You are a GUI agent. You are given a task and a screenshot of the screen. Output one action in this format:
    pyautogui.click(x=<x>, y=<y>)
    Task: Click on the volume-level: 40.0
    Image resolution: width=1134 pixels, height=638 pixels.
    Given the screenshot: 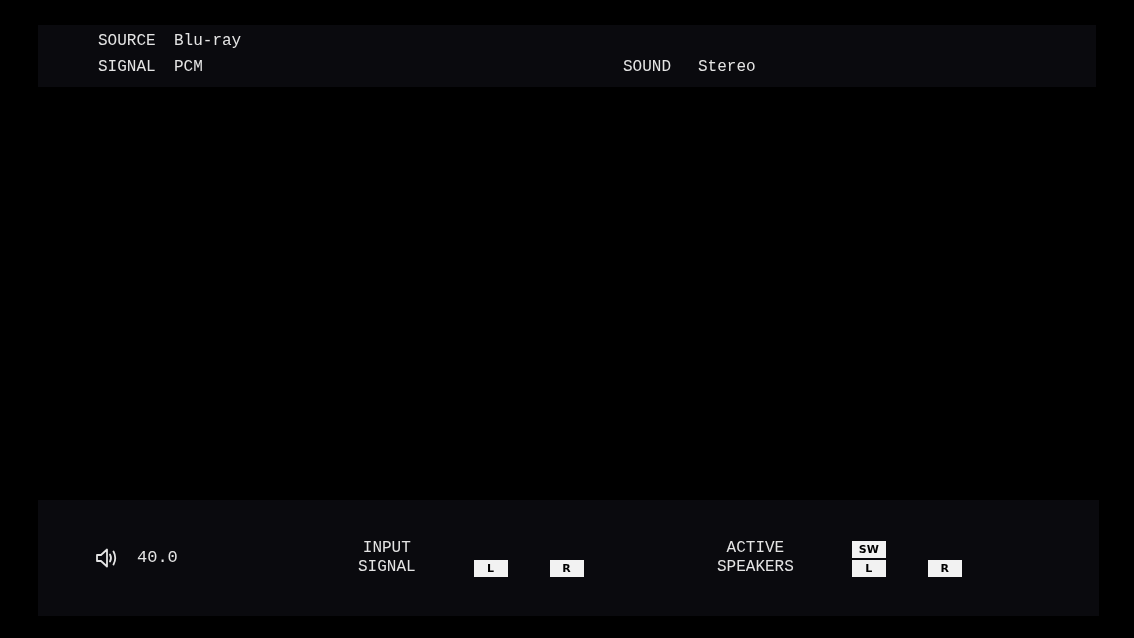 What is the action you would take?
    pyautogui.click(x=157, y=558)
    